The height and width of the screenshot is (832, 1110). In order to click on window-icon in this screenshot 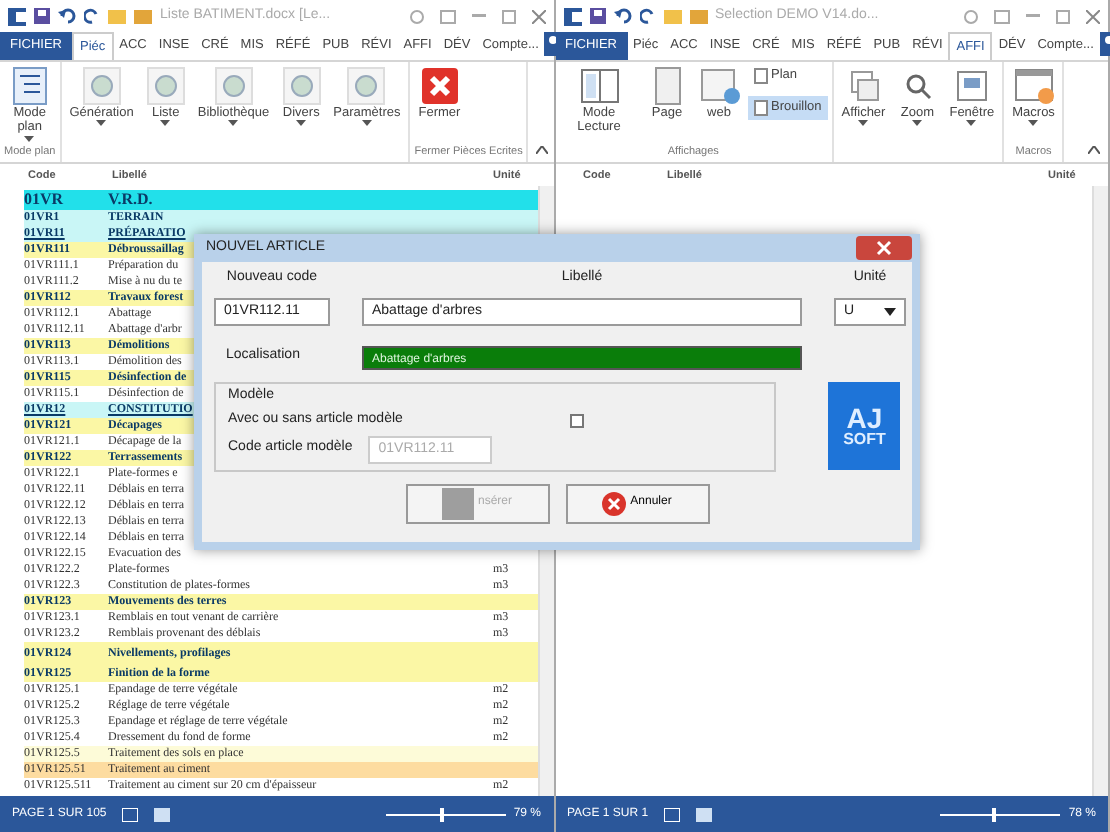, I will do `click(971, 86)`.